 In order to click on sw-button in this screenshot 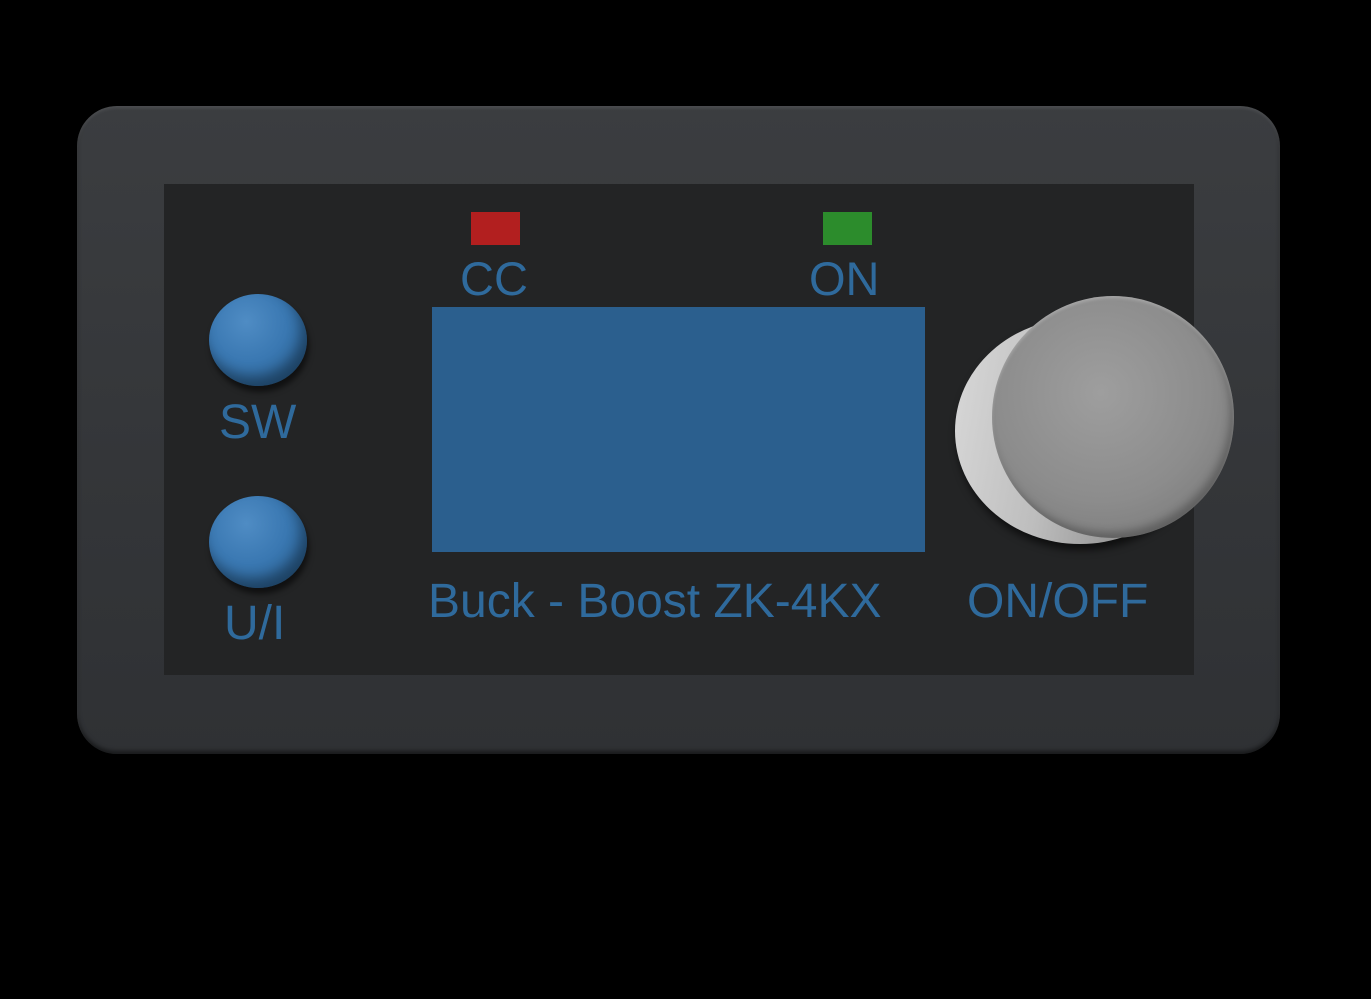, I will do `click(258, 340)`.